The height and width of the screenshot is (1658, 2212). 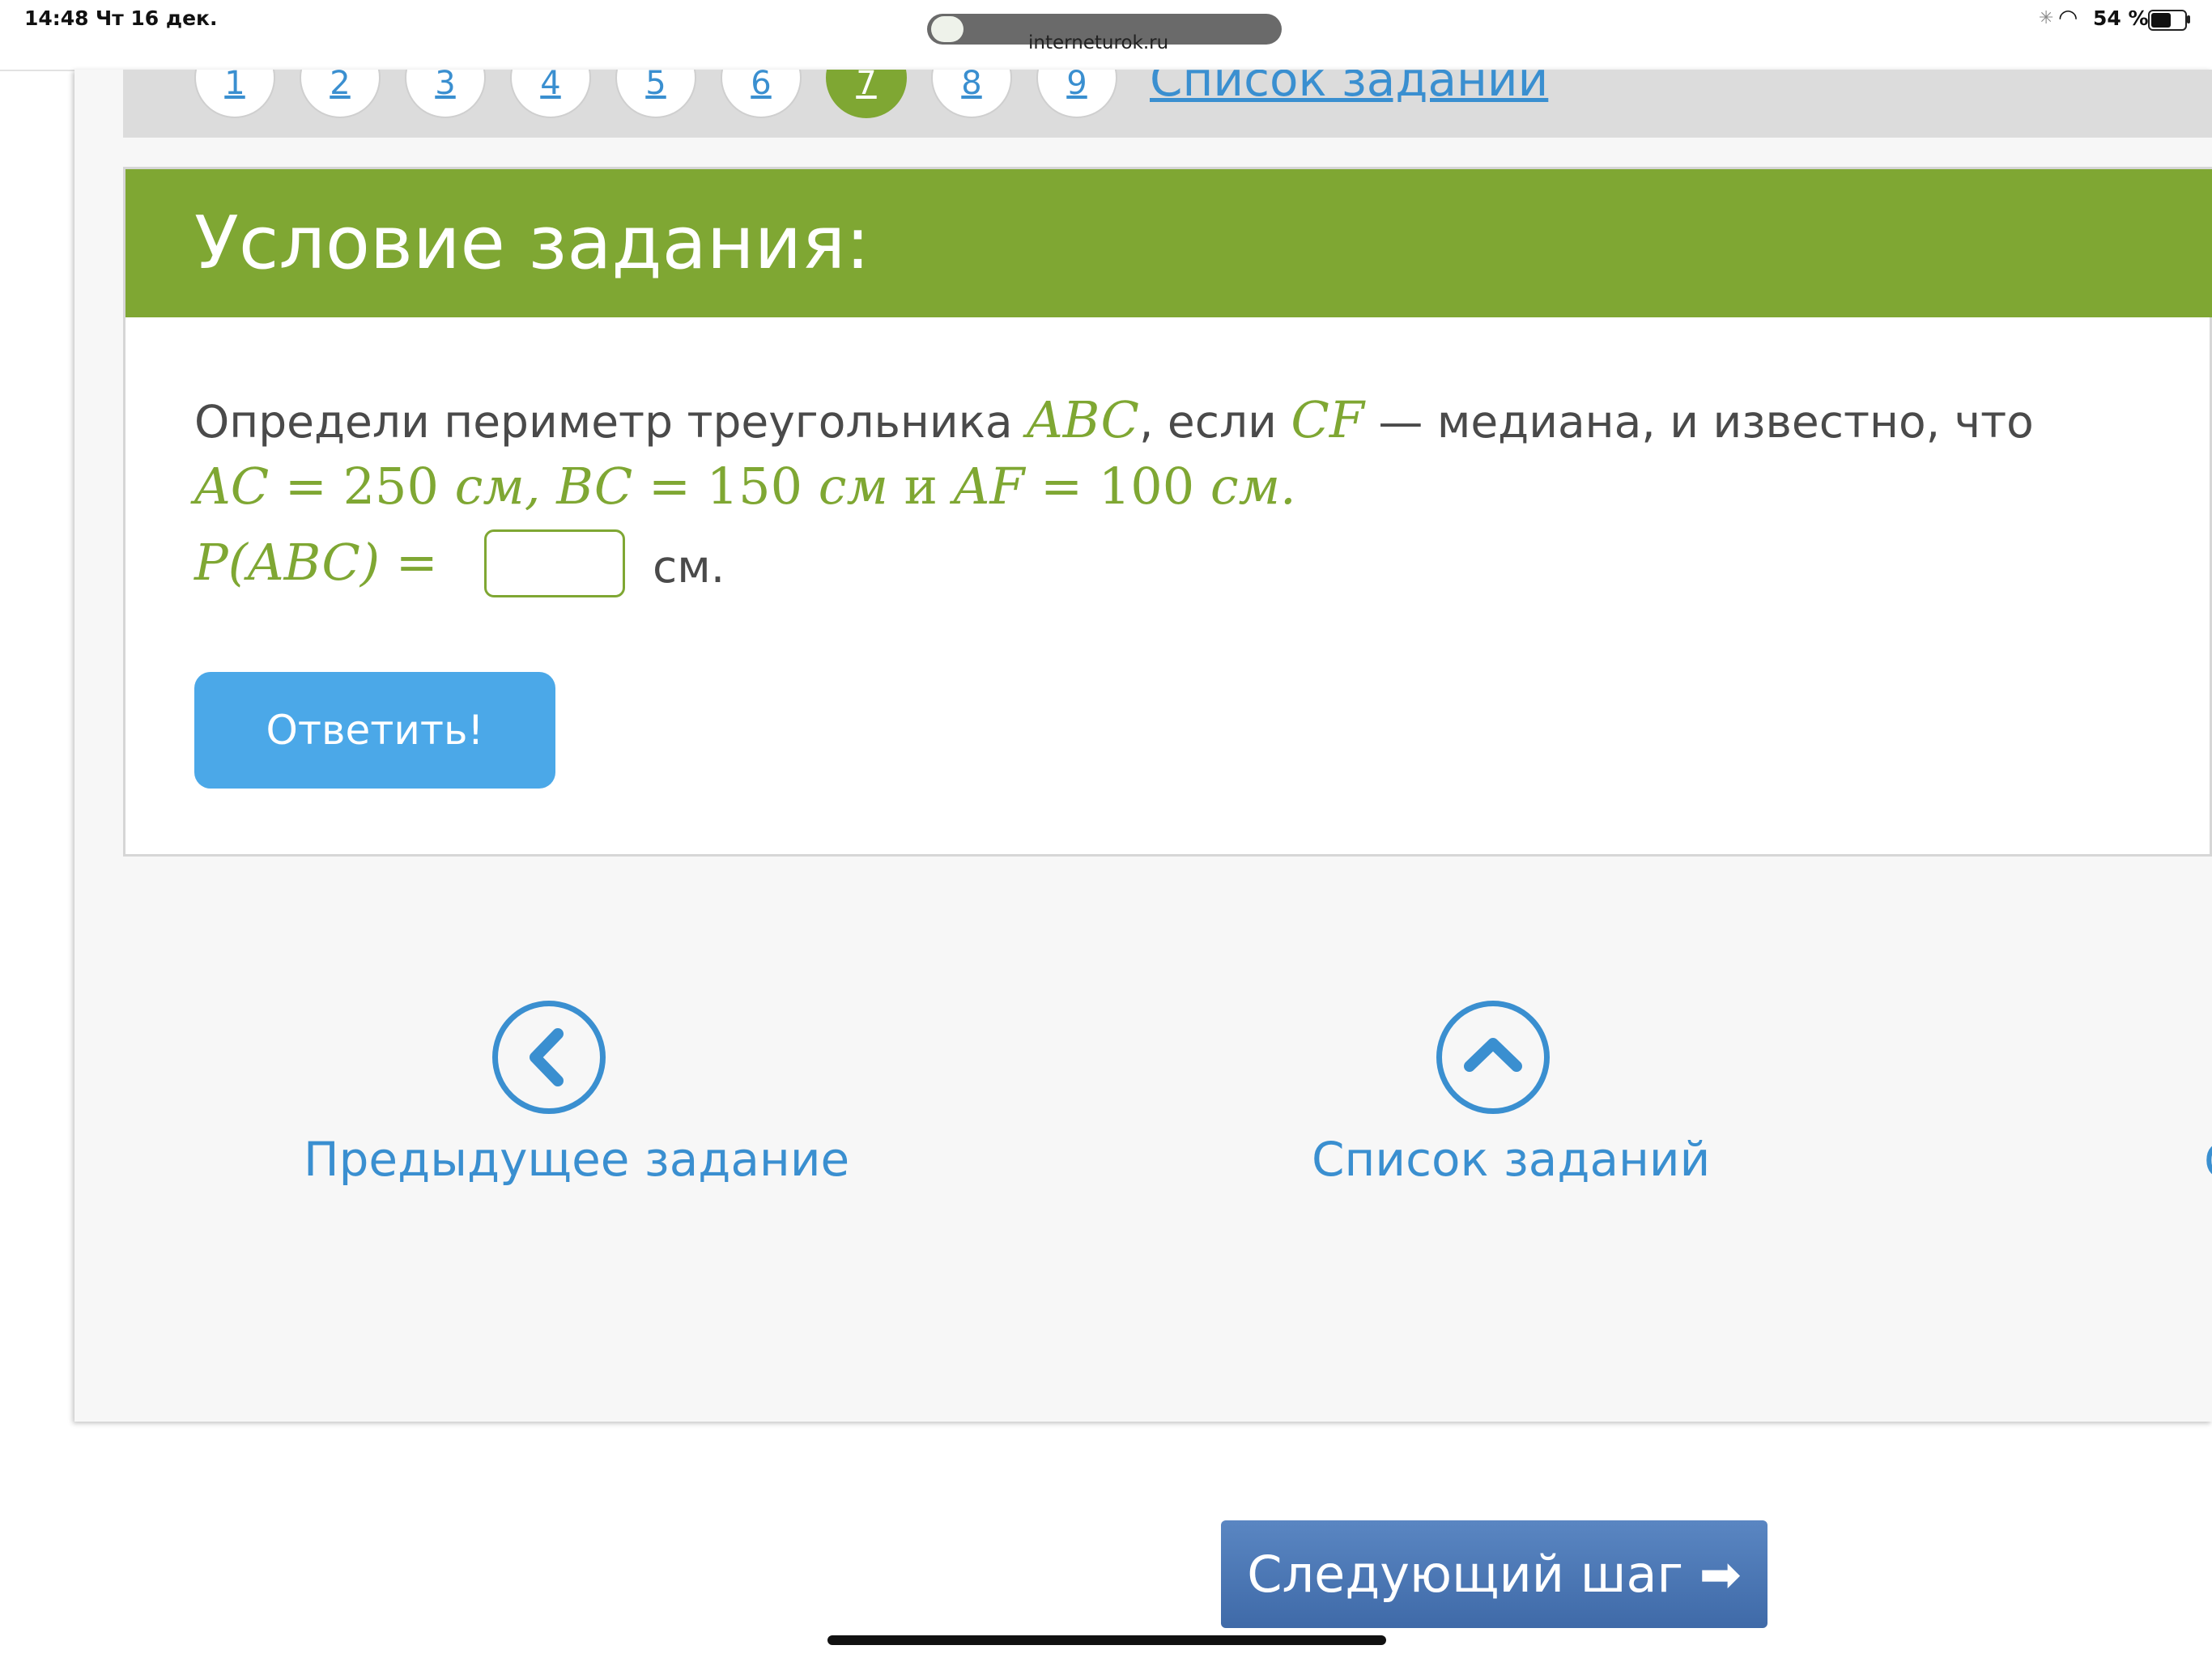 I want to click on address-bar-url: interneturok.ru, so click(x=1098, y=42).